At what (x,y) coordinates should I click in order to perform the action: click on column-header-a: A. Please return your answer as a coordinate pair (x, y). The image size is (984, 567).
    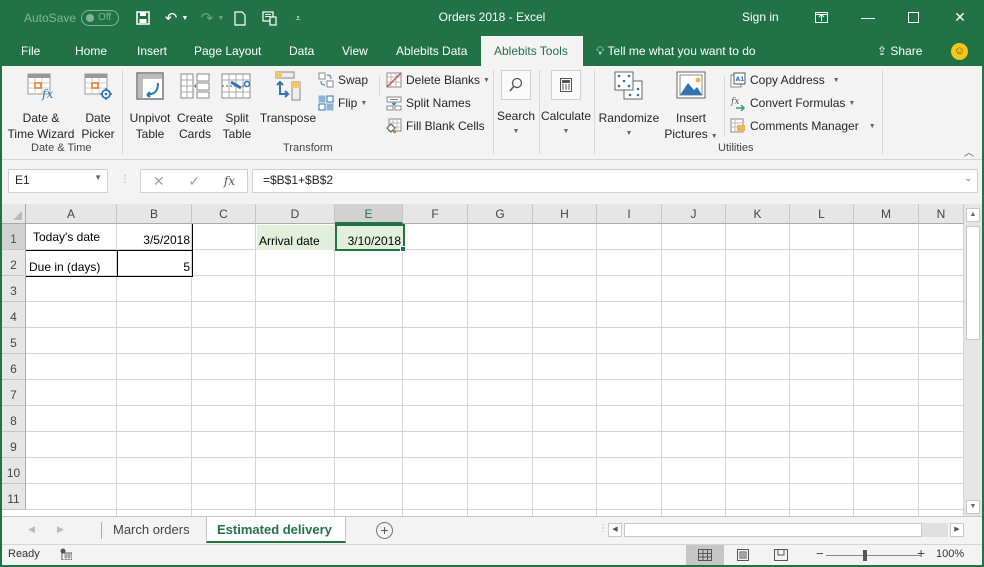
    Looking at the image, I should click on (71, 214).